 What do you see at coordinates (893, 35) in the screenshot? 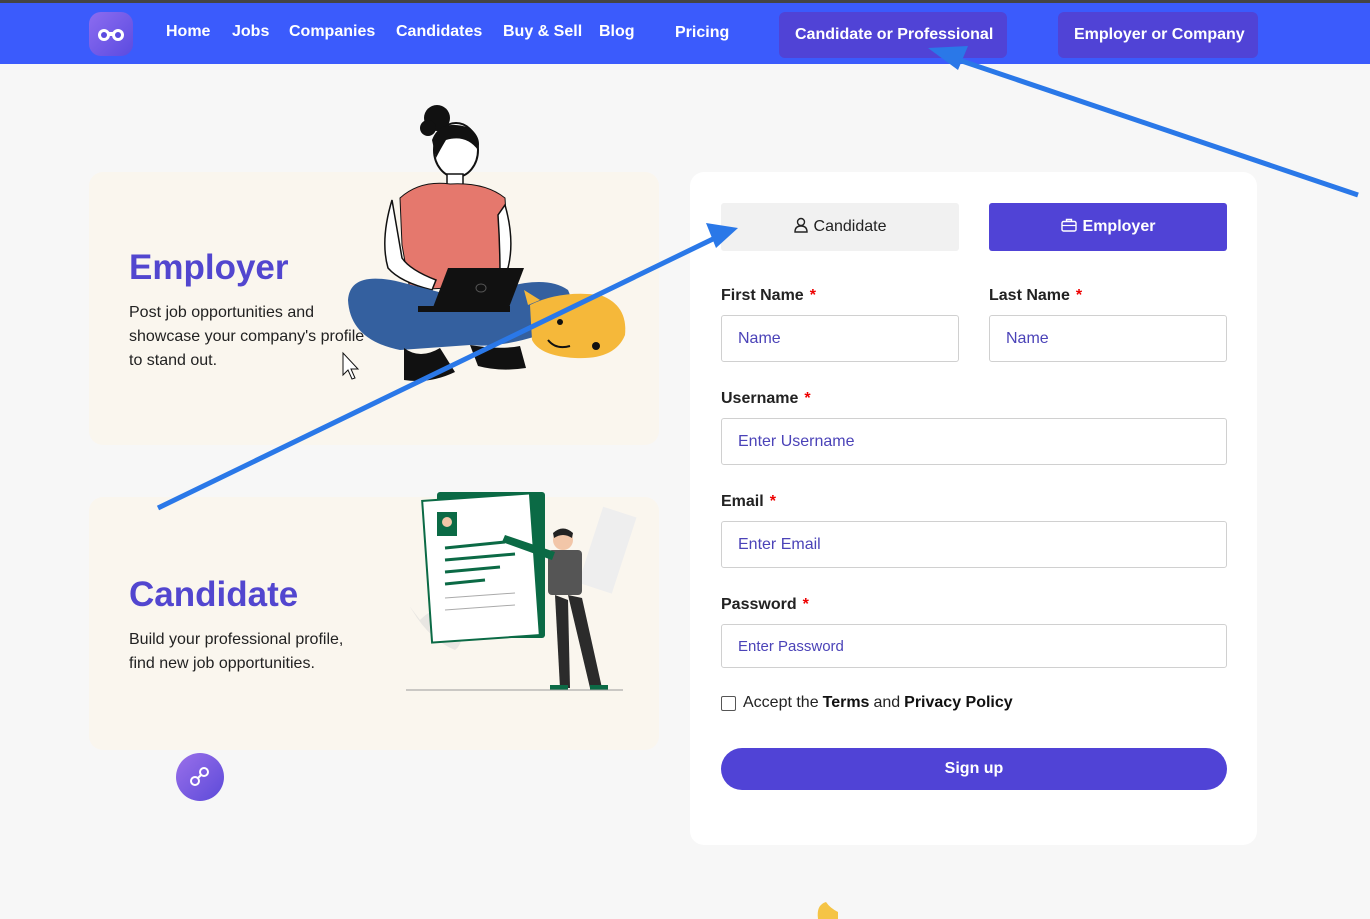
I see `candidate-professional-button: Candidate or Professional` at bounding box center [893, 35].